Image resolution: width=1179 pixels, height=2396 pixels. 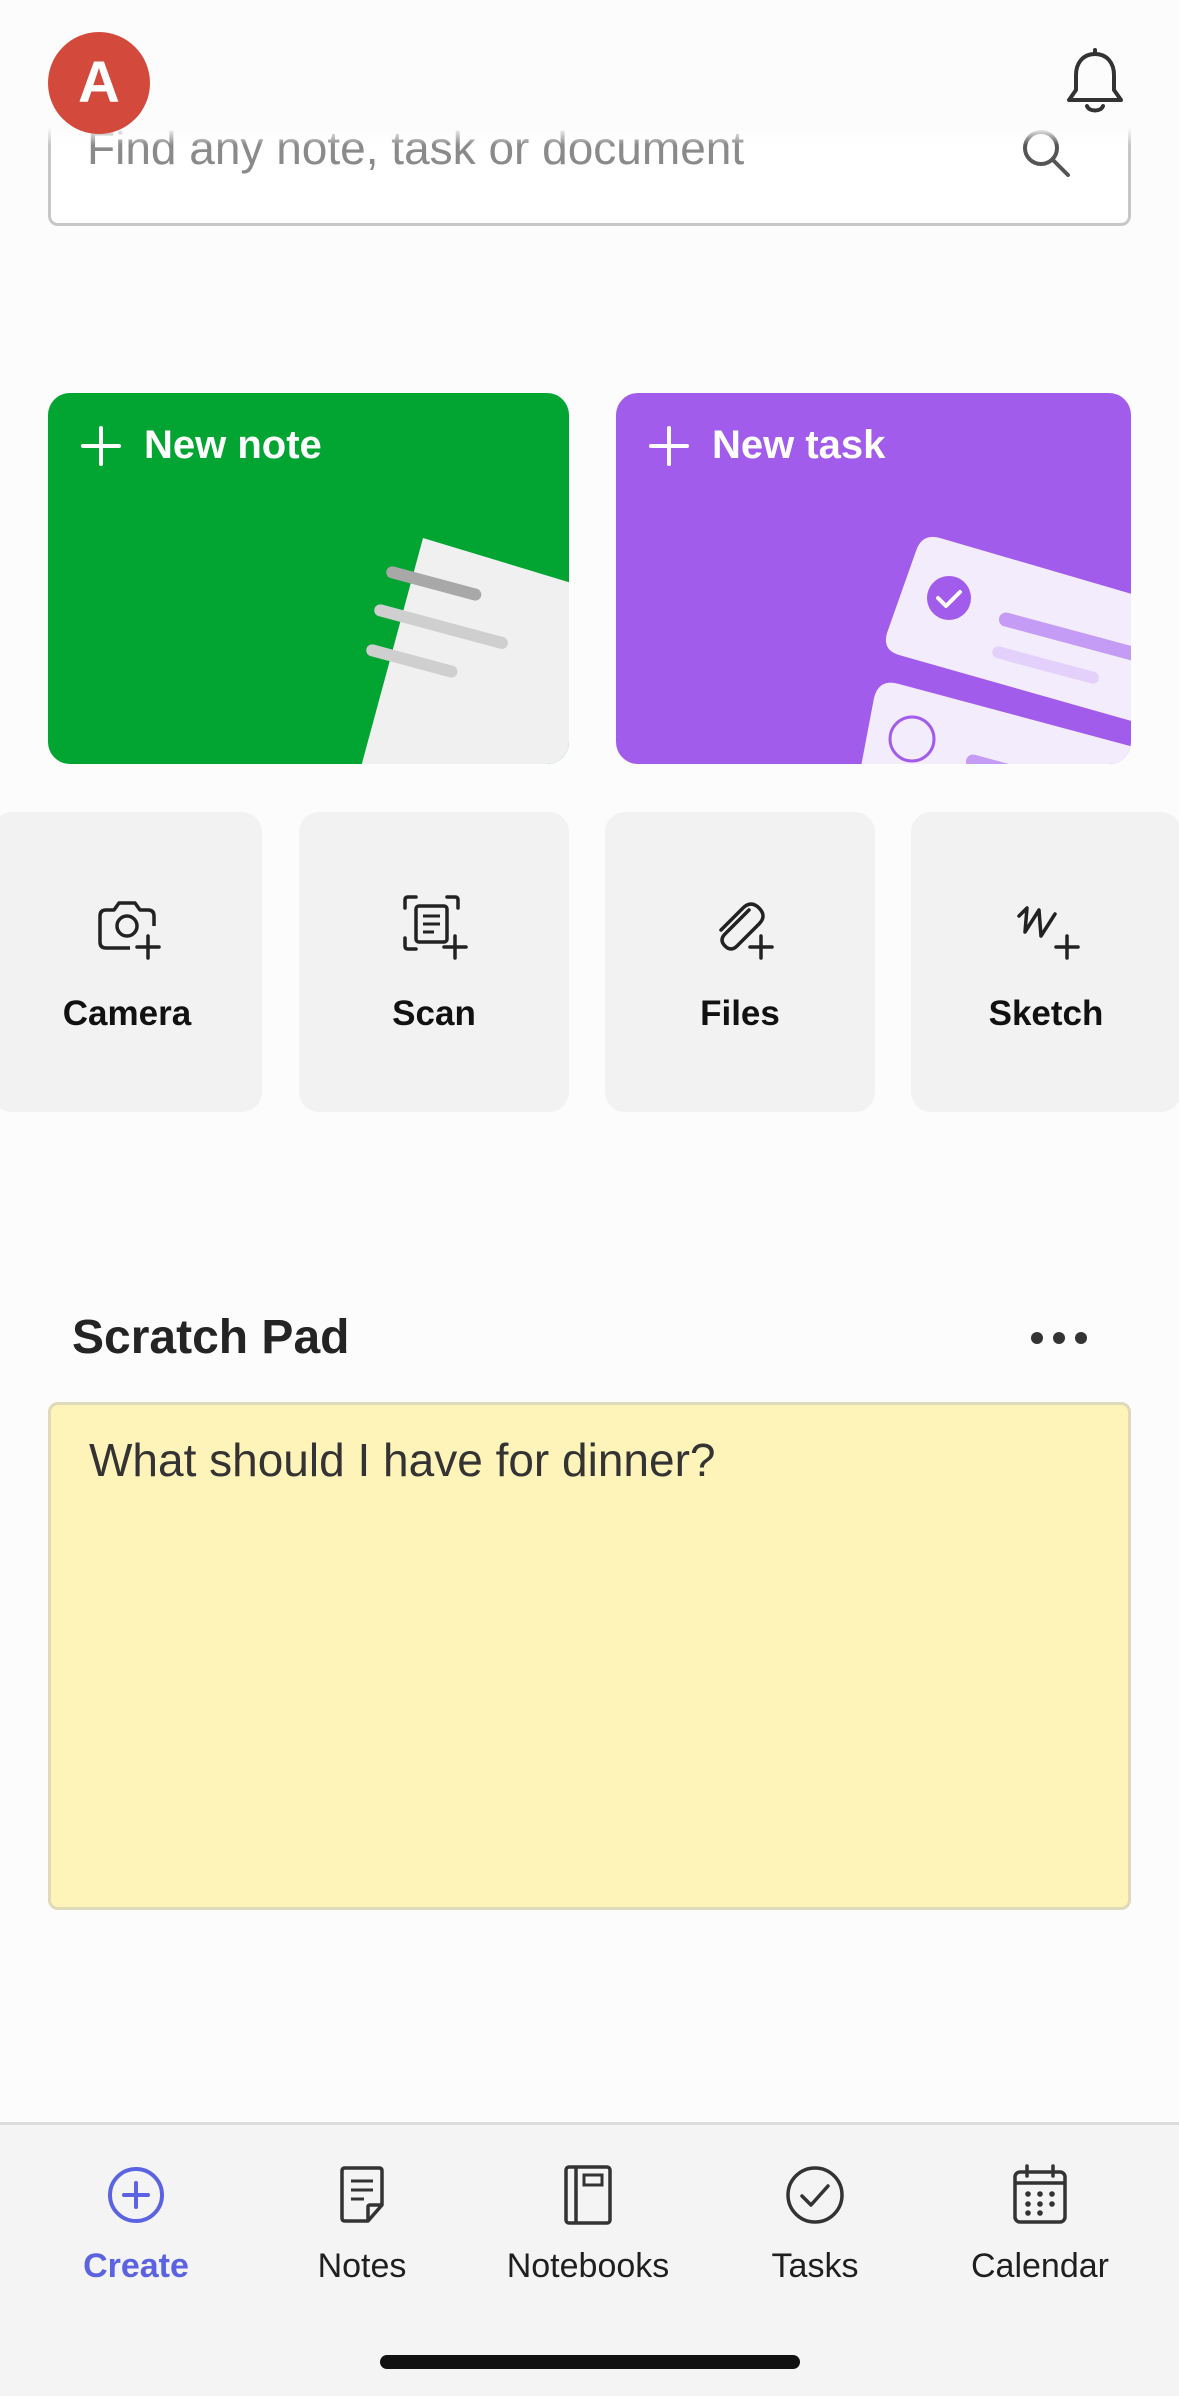 I want to click on sketch-tile: Sketch, so click(x=1045, y=962).